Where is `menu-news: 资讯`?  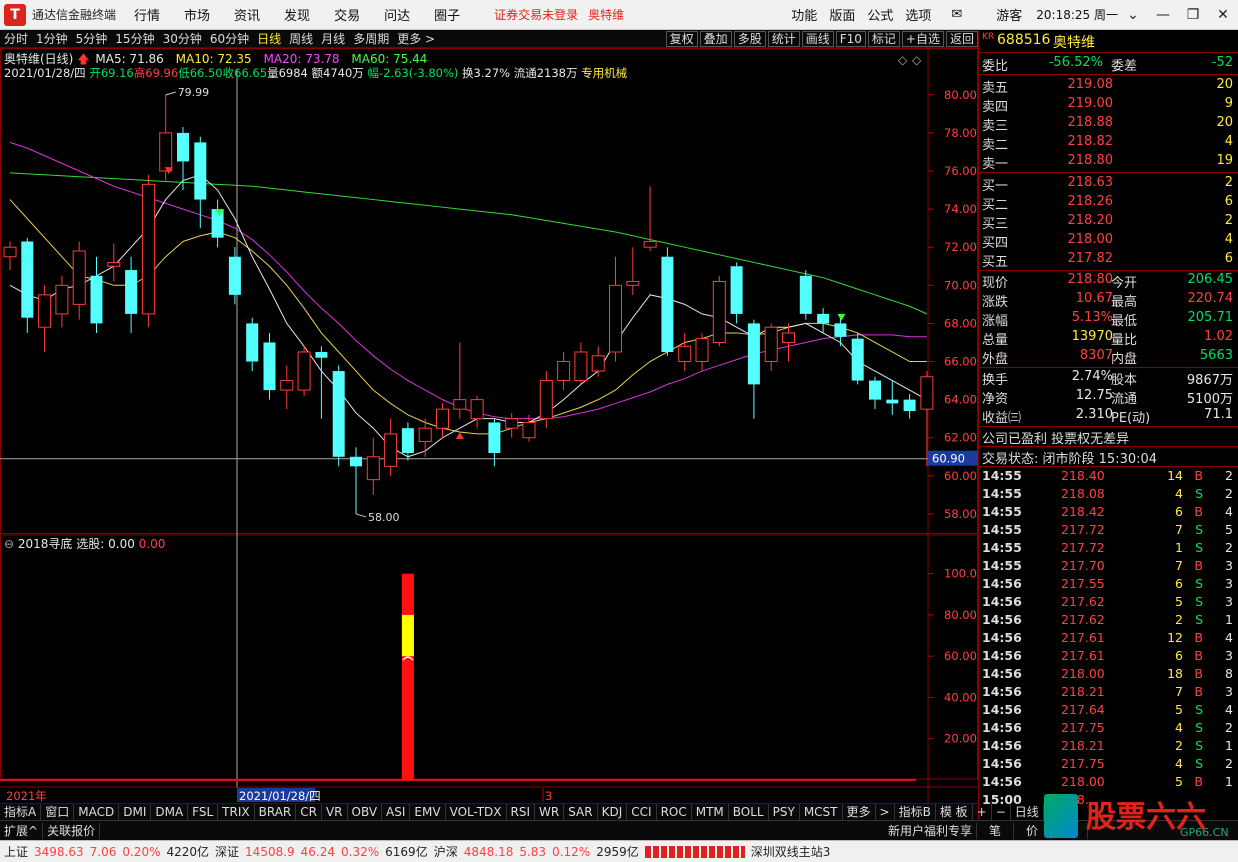 menu-news: 资讯 is located at coordinates (247, 14).